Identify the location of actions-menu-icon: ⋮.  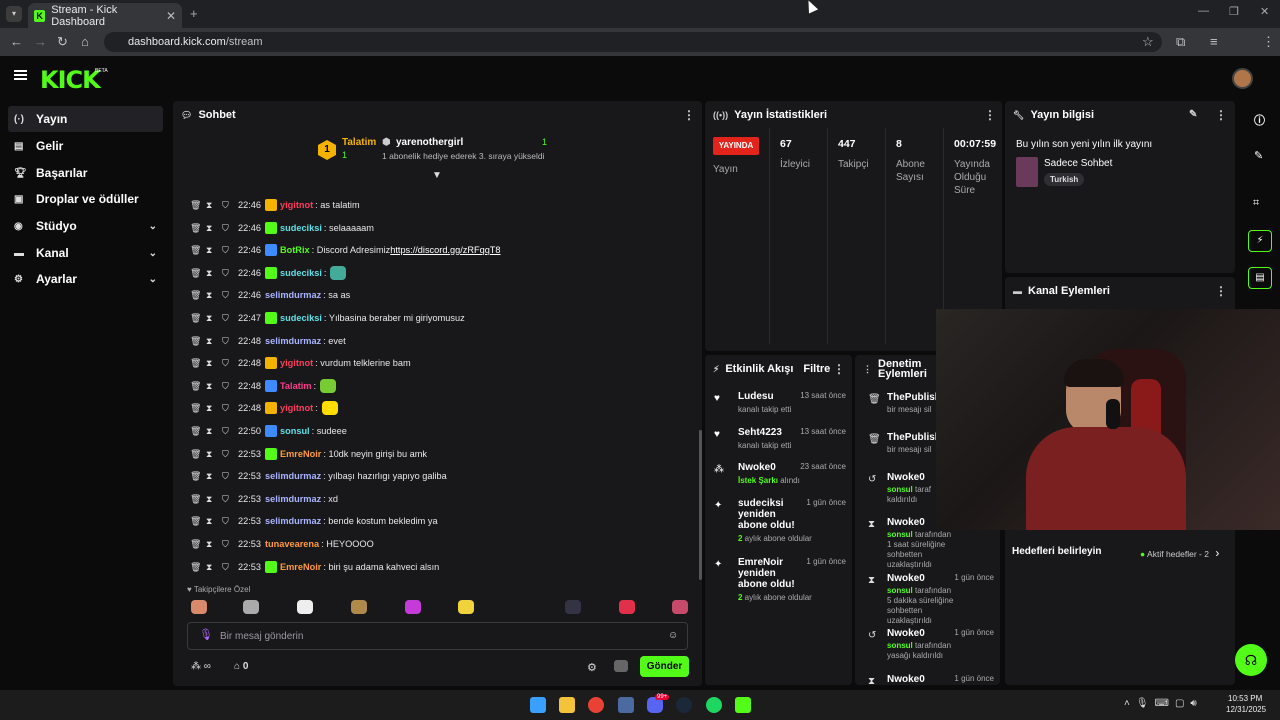
(1221, 291).